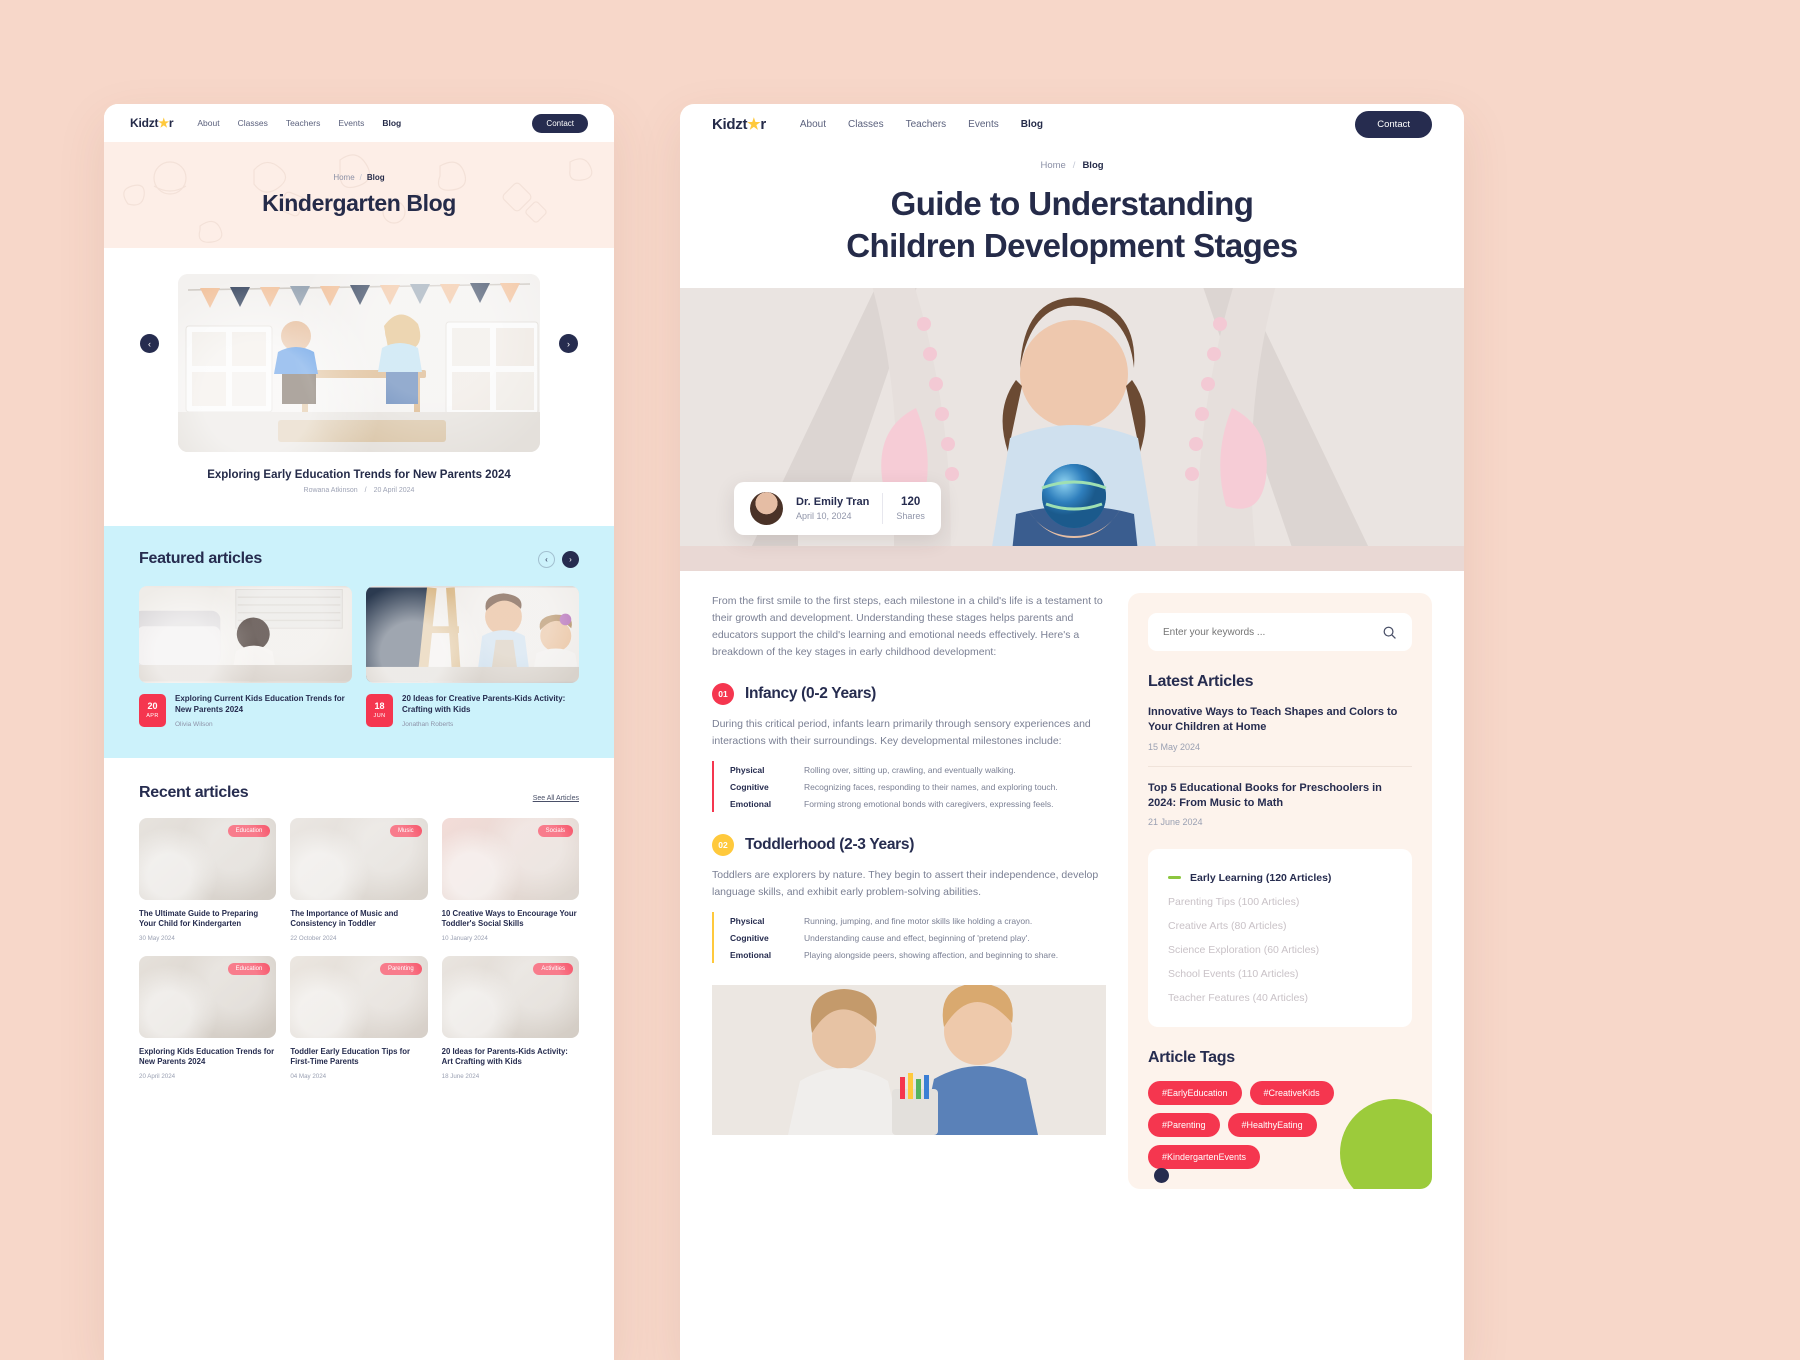  Describe the element at coordinates (163, 123) in the screenshot. I see `star-icon: ★` at that location.